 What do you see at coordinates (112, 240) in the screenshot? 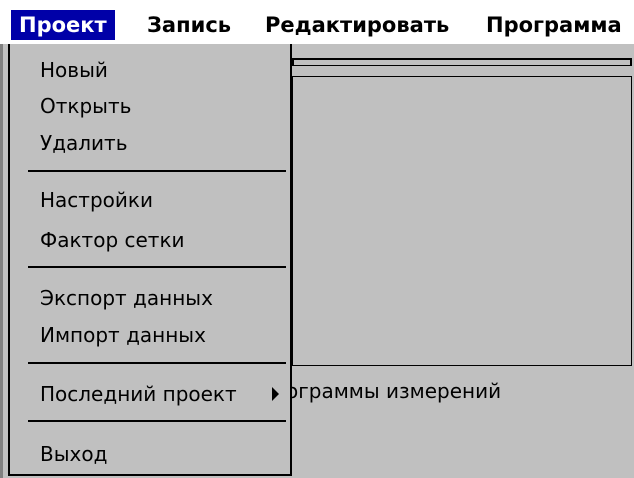
I see `menu-item-grid-factor: Фактор сетки` at bounding box center [112, 240].